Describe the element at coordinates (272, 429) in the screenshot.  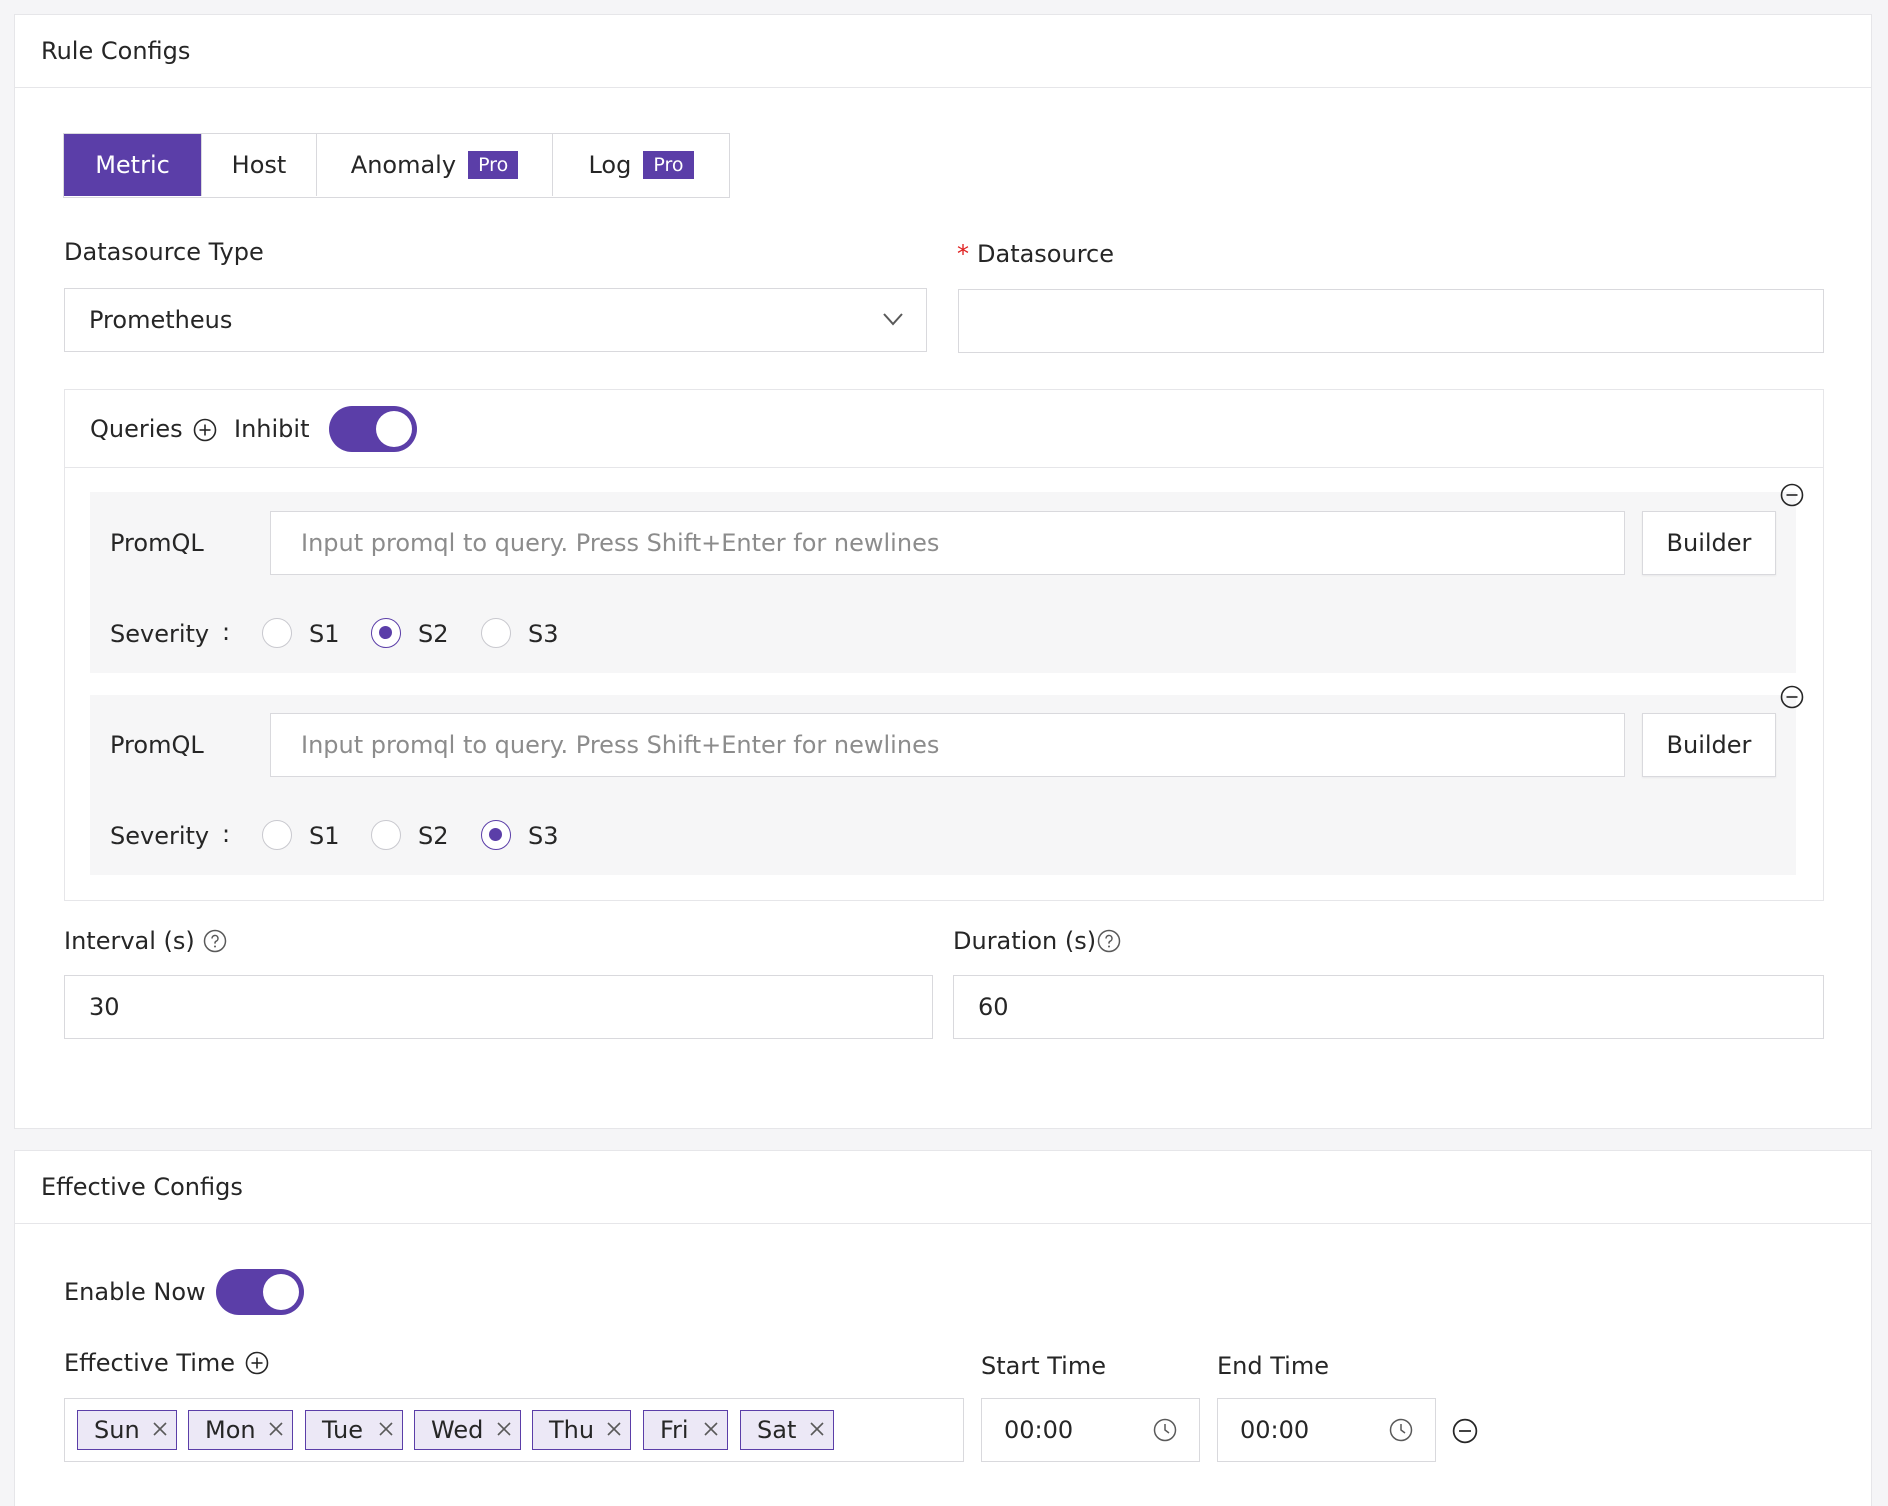
I see `inhibit-label: Inhibit` at that location.